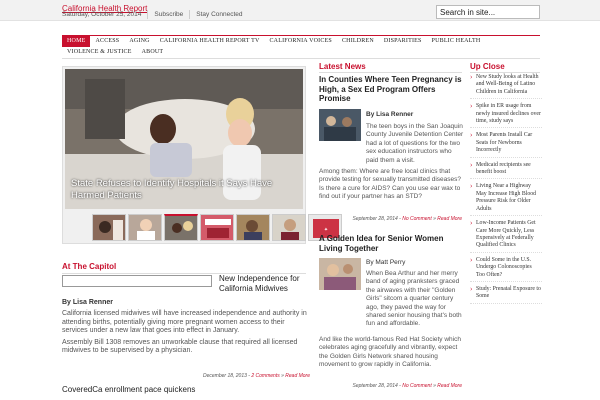 This screenshot has width=600, height=400. What do you see at coordinates (137, 281) in the screenshot?
I see `capitol-story-image` at bounding box center [137, 281].